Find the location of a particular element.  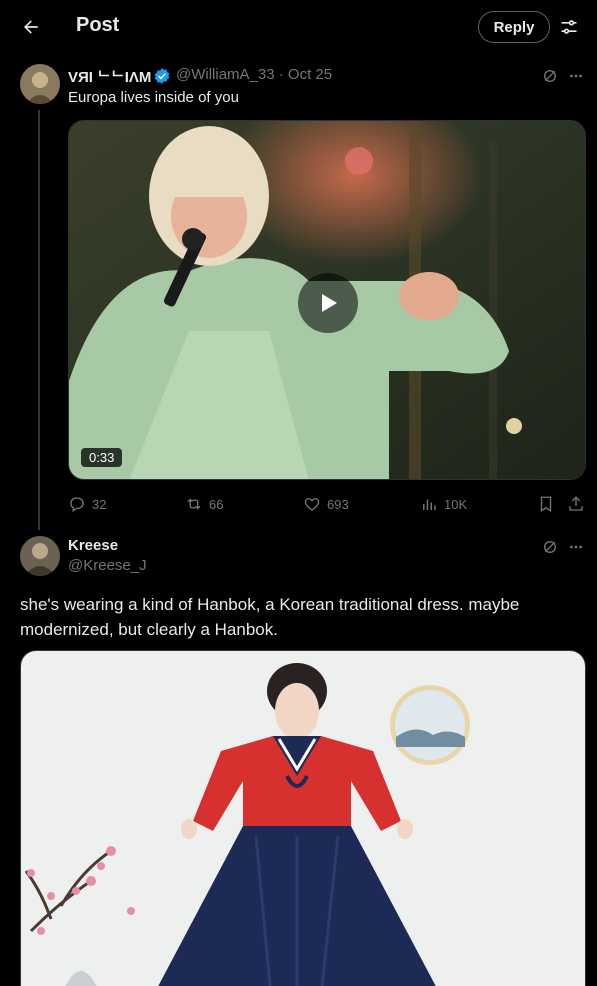

play-icon is located at coordinates (329, 303).